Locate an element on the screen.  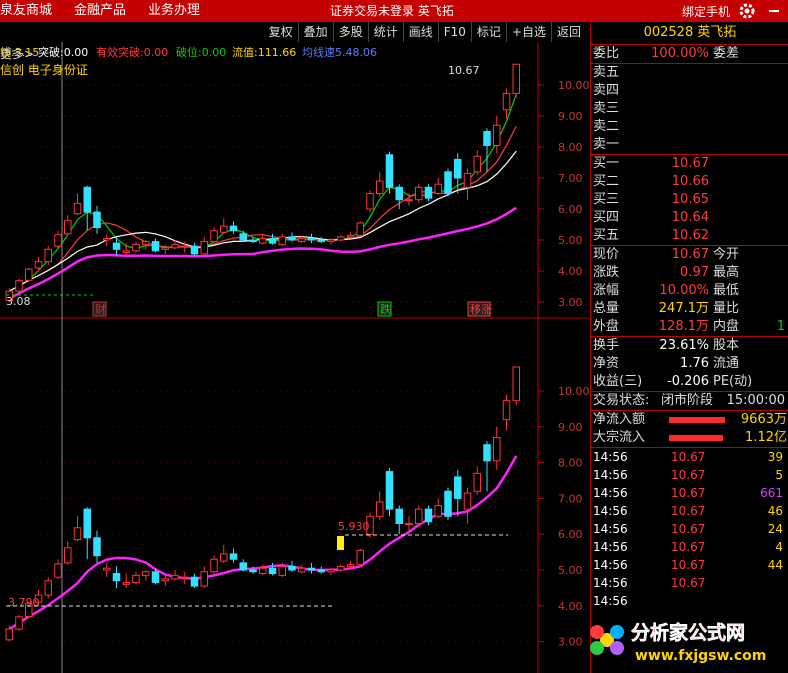
block-inflow-value: 1.12亿 is located at coordinates (766, 437).